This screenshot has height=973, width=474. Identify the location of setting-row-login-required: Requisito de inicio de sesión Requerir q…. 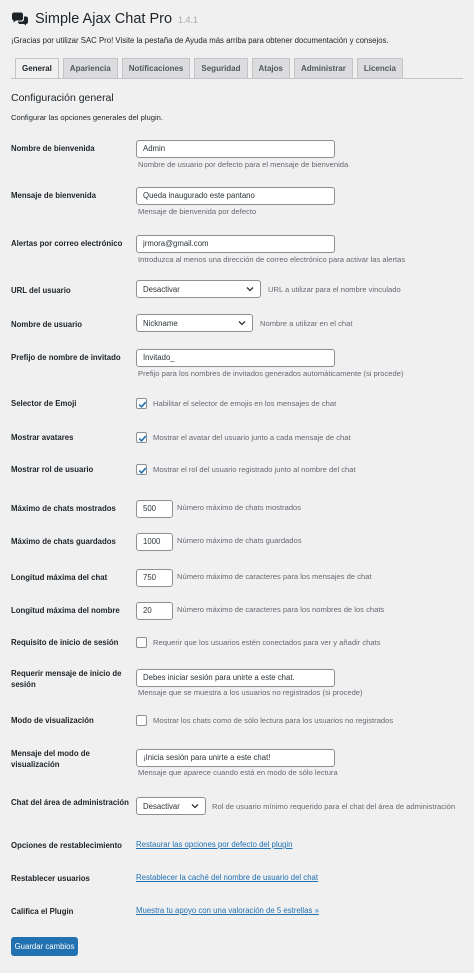
(237, 642).